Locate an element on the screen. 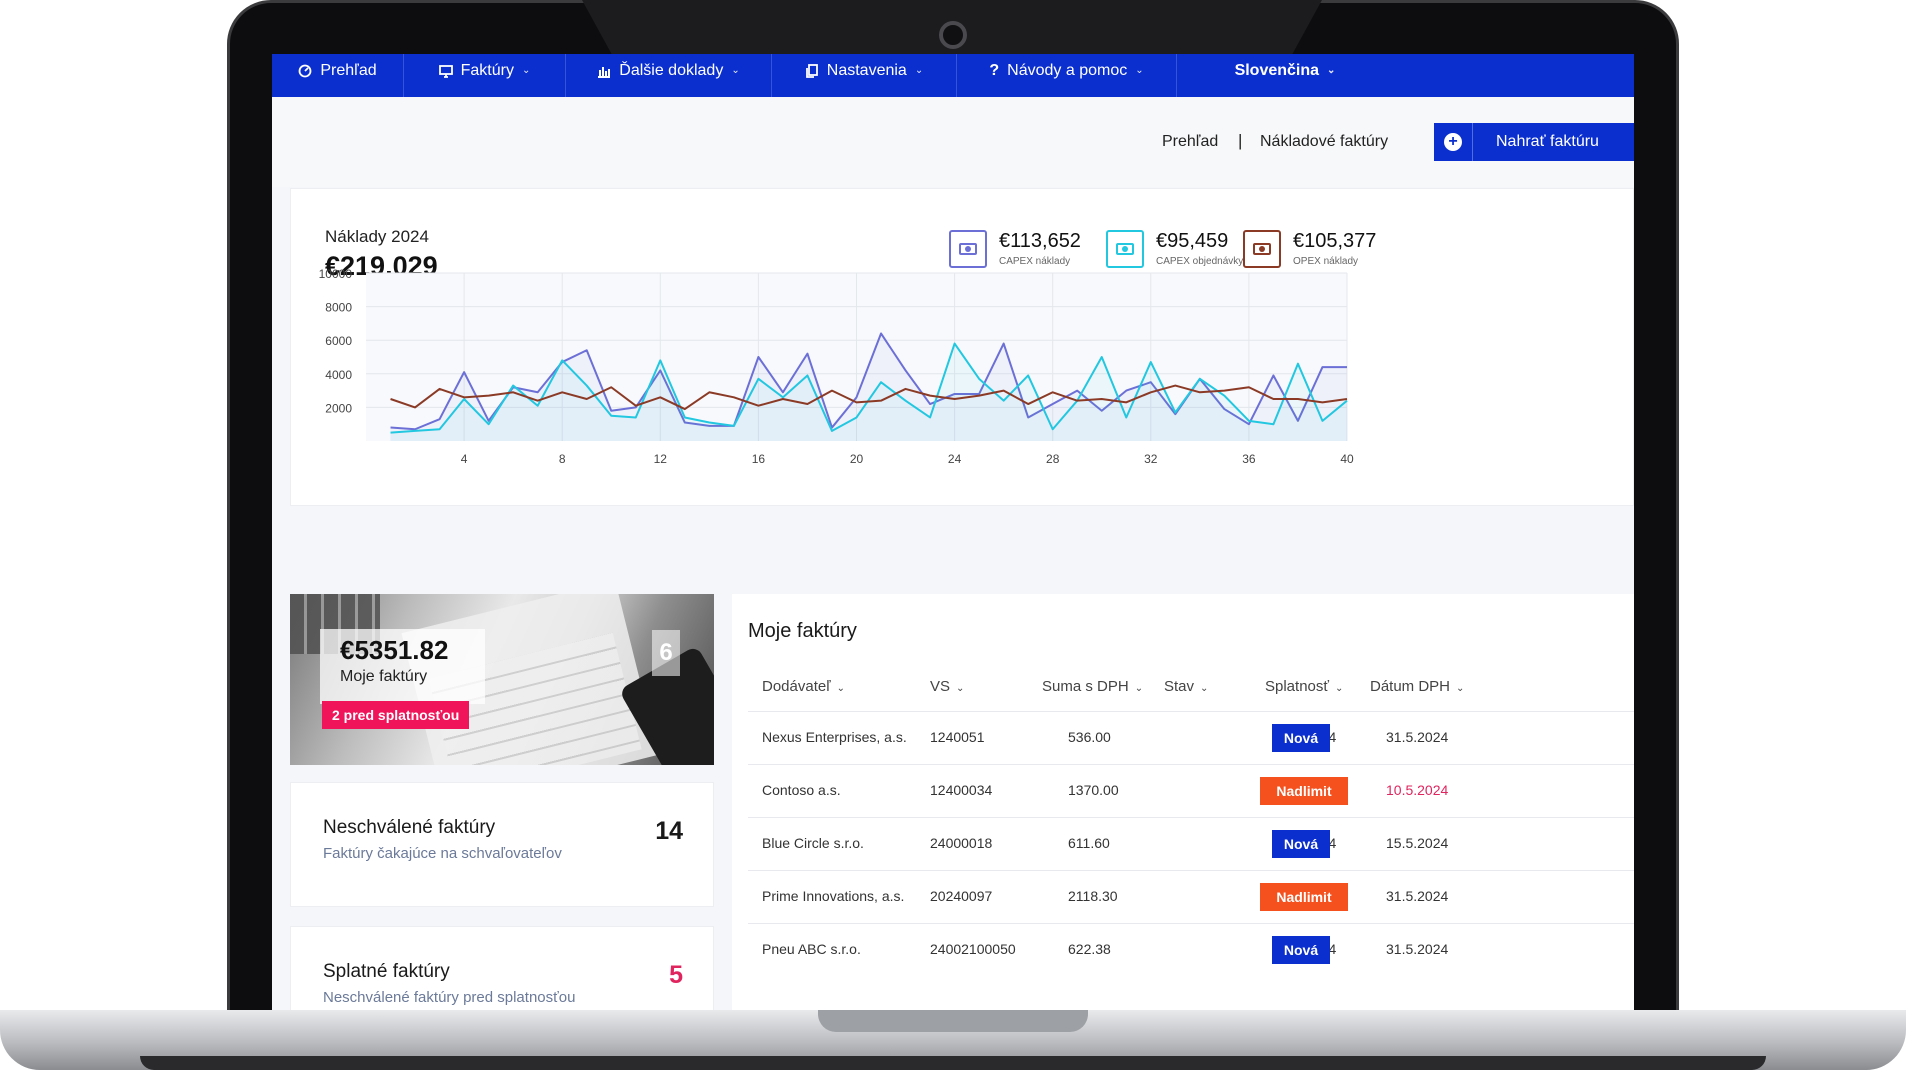  cell-vs: 1240051 is located at coordinates (957, 737).